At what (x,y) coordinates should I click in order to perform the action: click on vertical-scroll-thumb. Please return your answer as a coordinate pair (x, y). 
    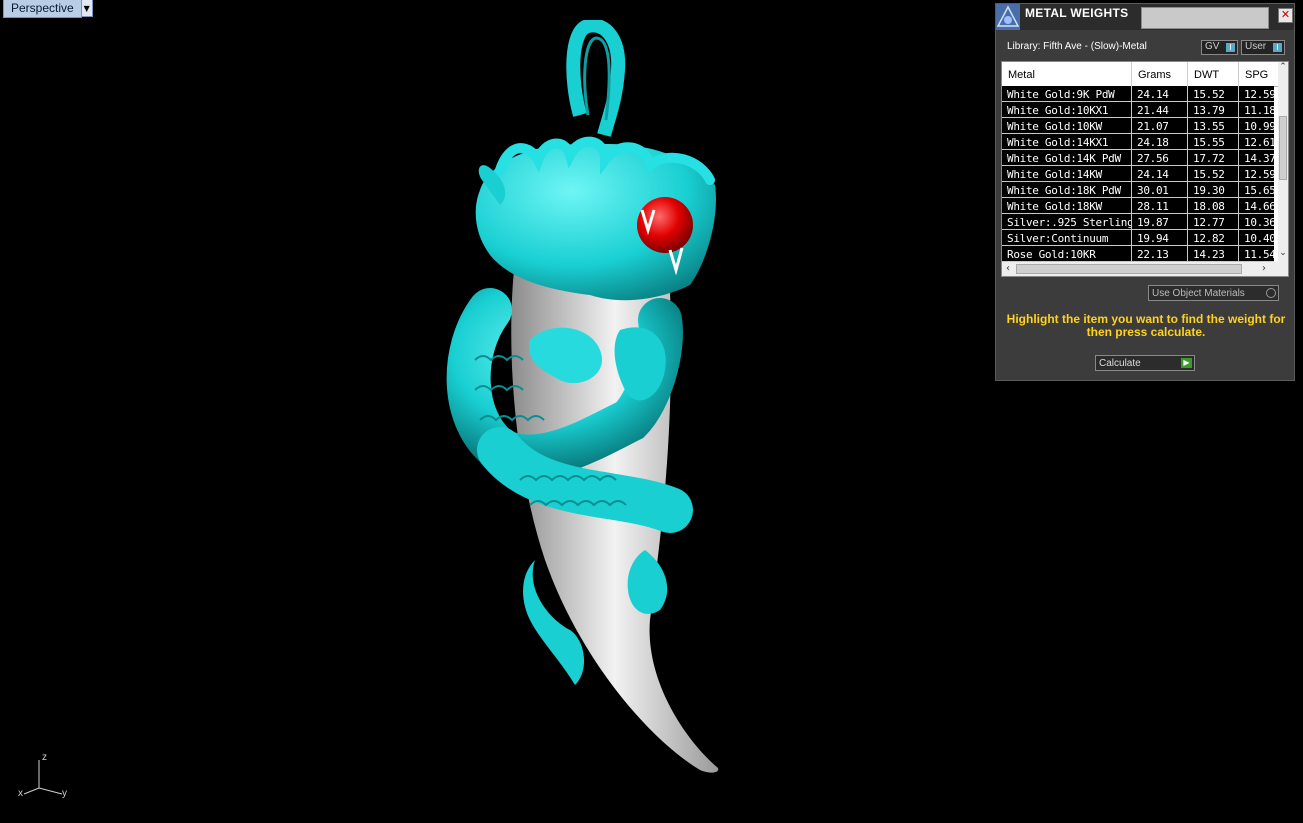
    Looking at the image, I should click on (1283, 148).